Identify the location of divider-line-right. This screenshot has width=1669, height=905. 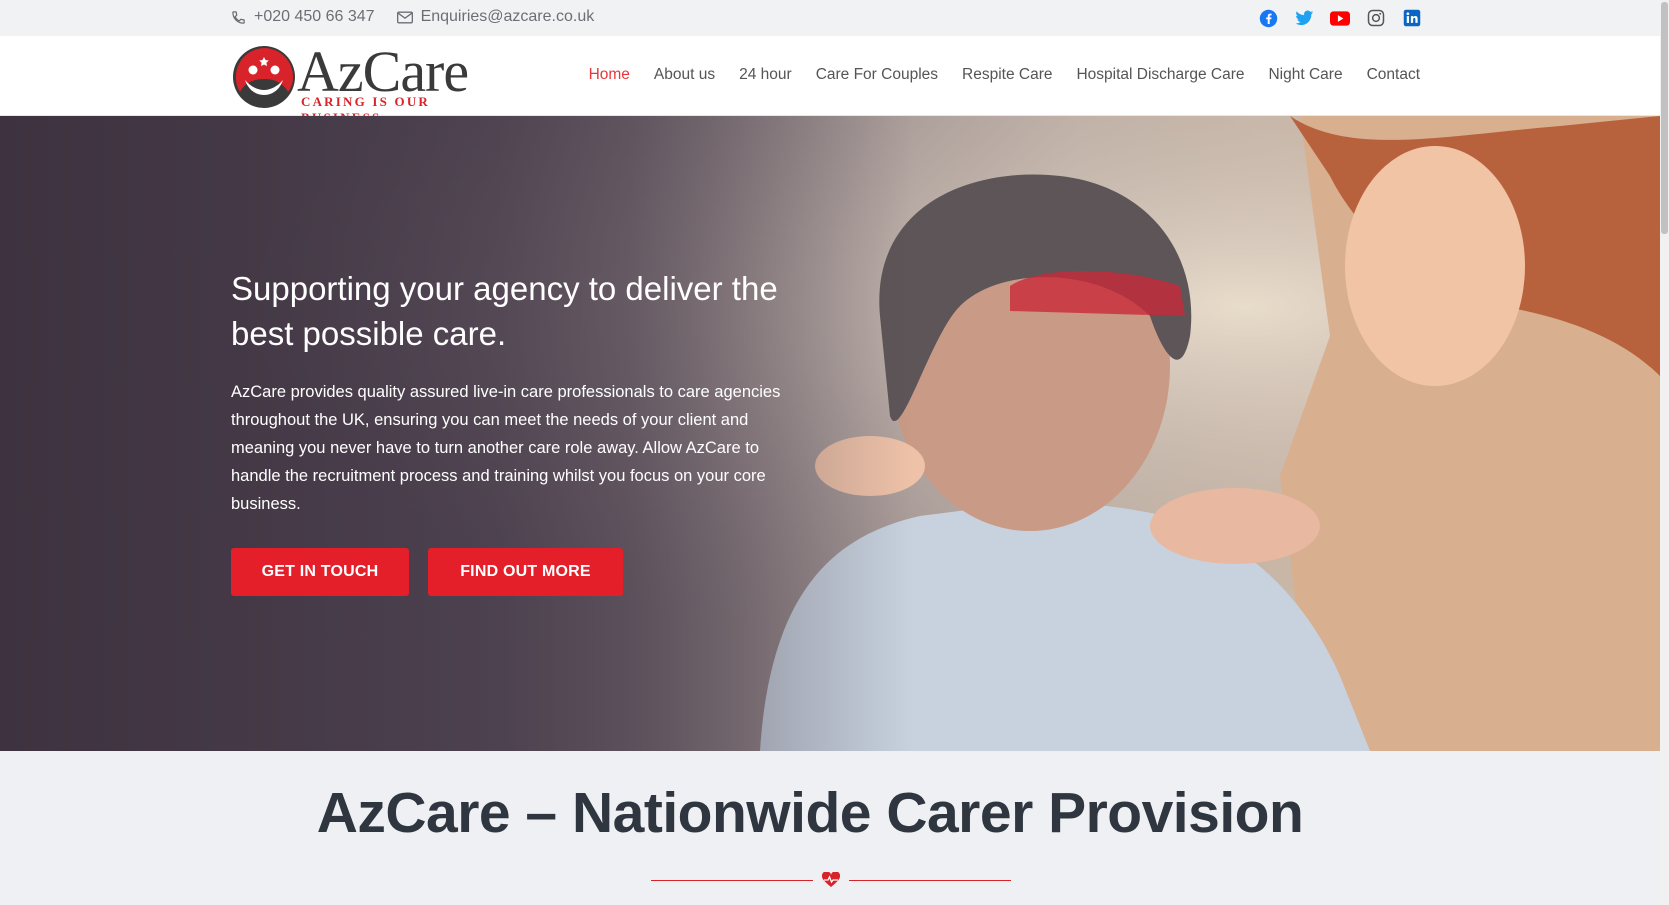
(930, 880).